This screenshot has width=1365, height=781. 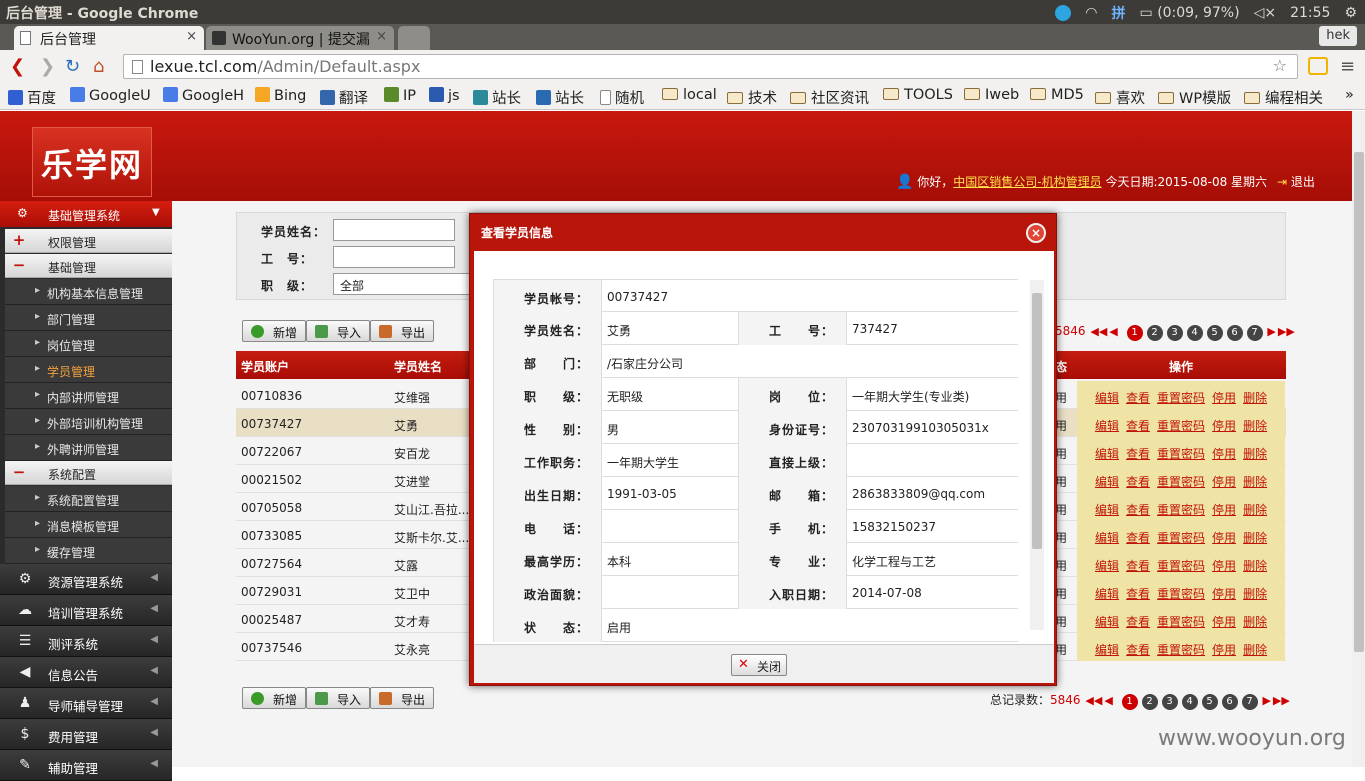 What do you see at coordinates (280, 95) in the screenshot?
I see `bookmark-bing: Bing` at bounding box center [280, 95].